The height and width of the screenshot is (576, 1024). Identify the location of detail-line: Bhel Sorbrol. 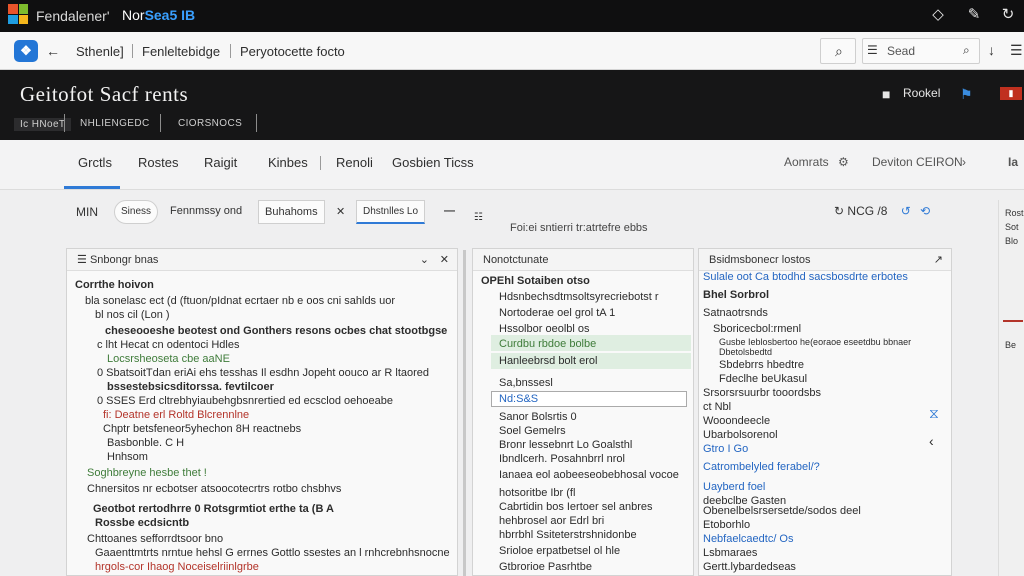
(736, 295).